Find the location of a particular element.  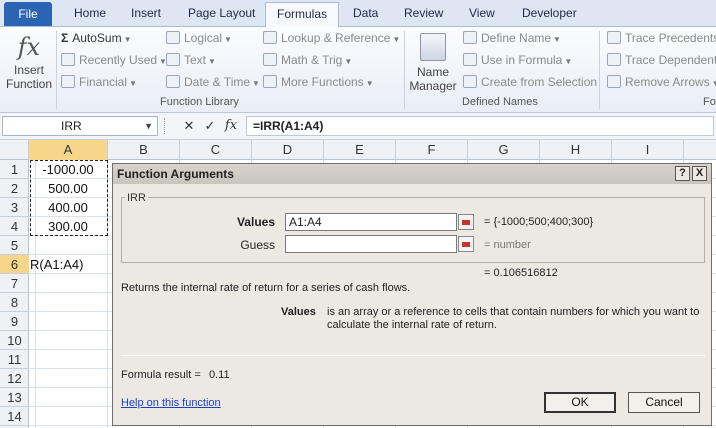

financial-button: Financial ▼ is located at coordinates (99, 82).